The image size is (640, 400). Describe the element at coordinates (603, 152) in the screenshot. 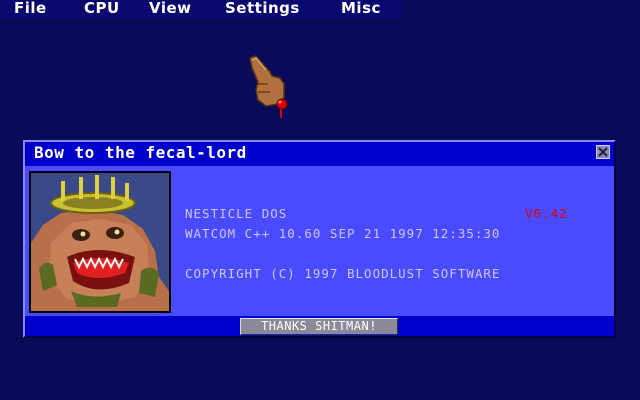

I see `close-icon` at that location.